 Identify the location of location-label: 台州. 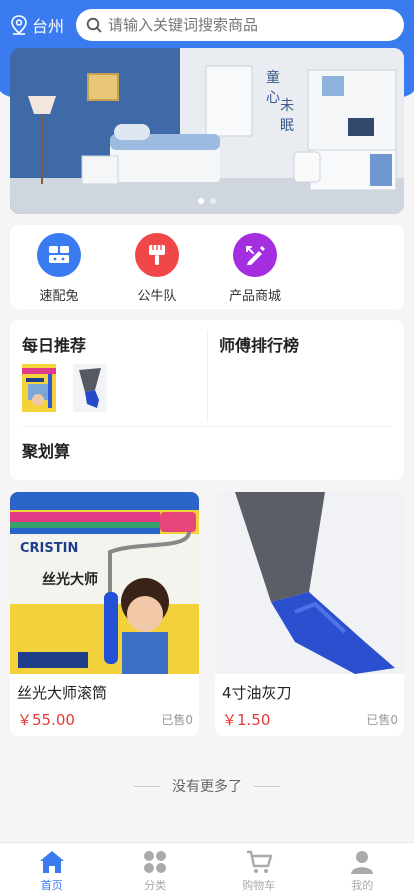
(48, 26).